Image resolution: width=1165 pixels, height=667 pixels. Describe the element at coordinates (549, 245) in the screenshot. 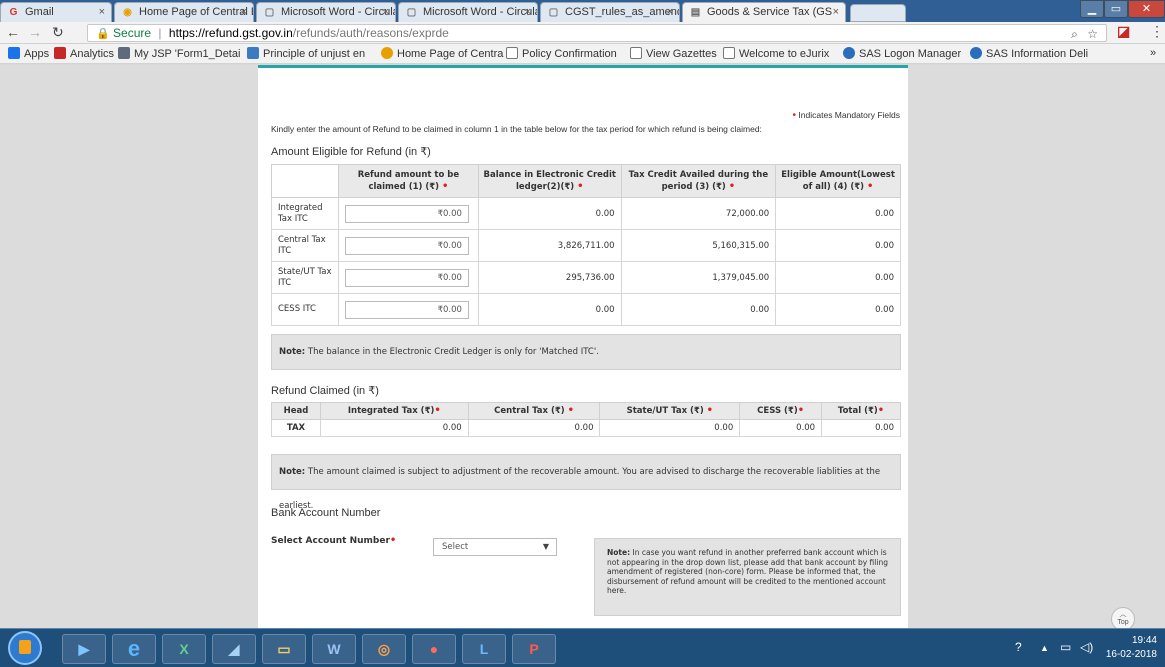

I see `balance-value: 3,826,711.00` at that location.